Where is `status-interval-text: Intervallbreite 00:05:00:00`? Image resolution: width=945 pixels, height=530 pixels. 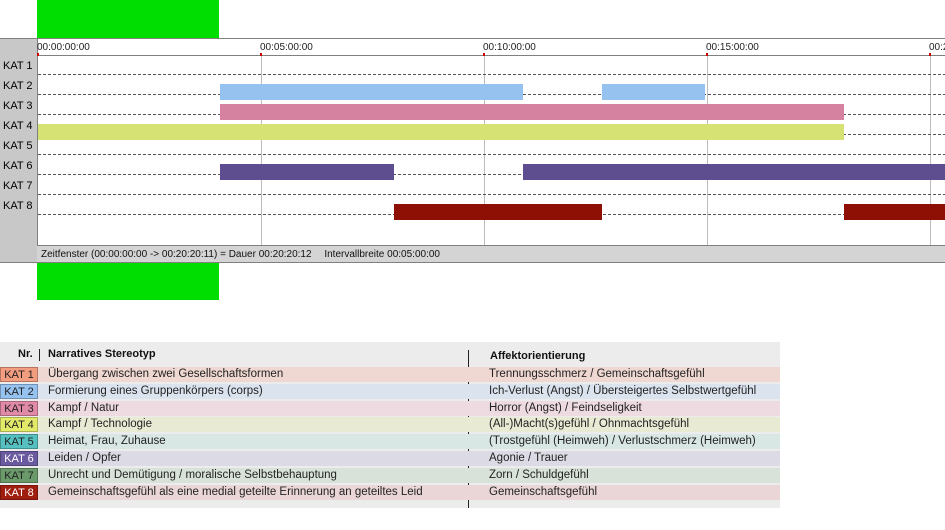
status-interval-text: Intervallbreite 00:05:00:00 is located at coordinates (382, 254).